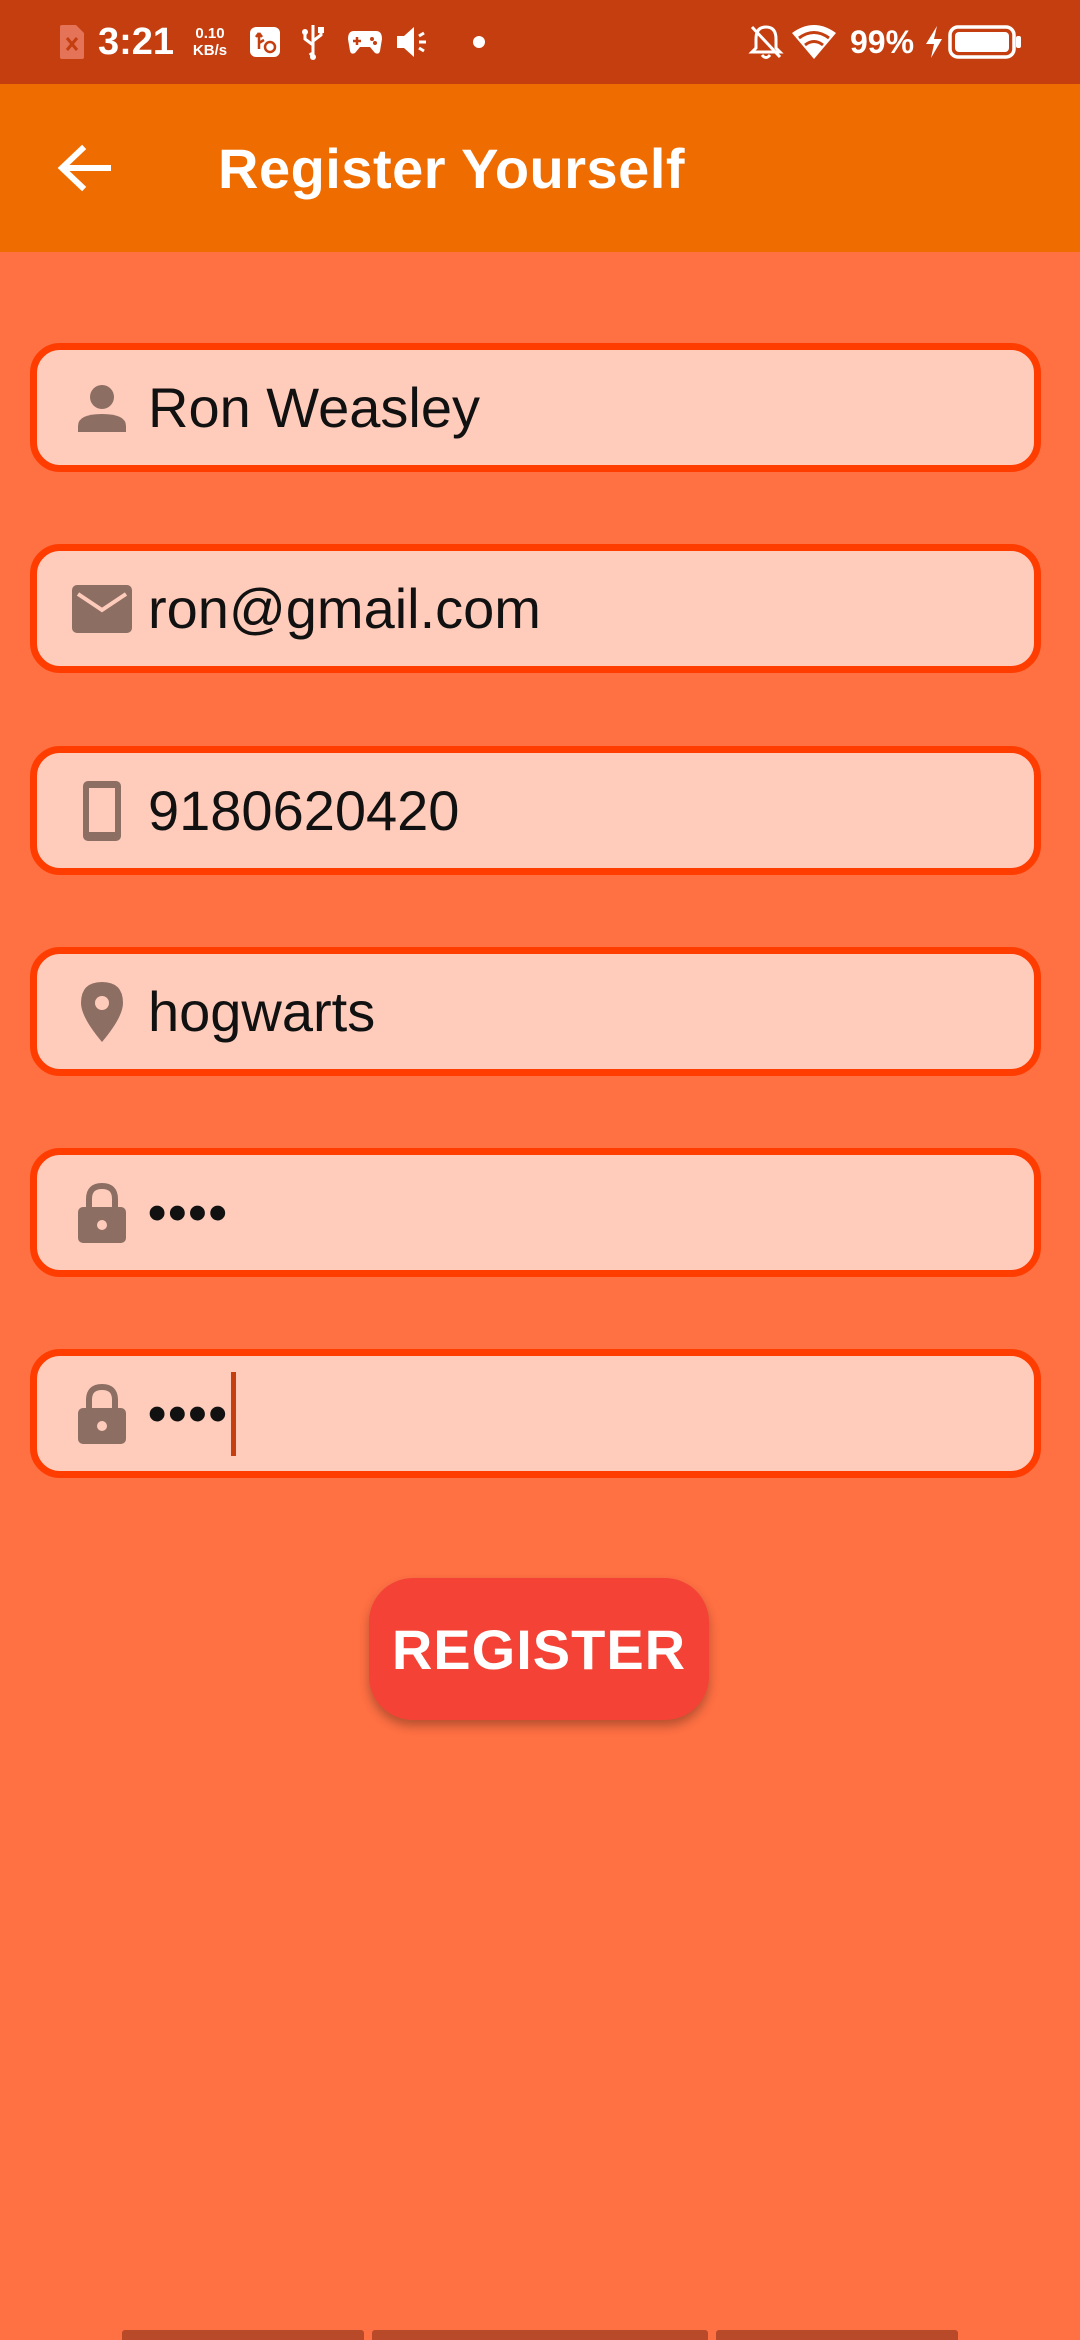  Describe the element at coordinates (882, 41) in the screenshot. I see `battery-percentage: 99%` at that location.